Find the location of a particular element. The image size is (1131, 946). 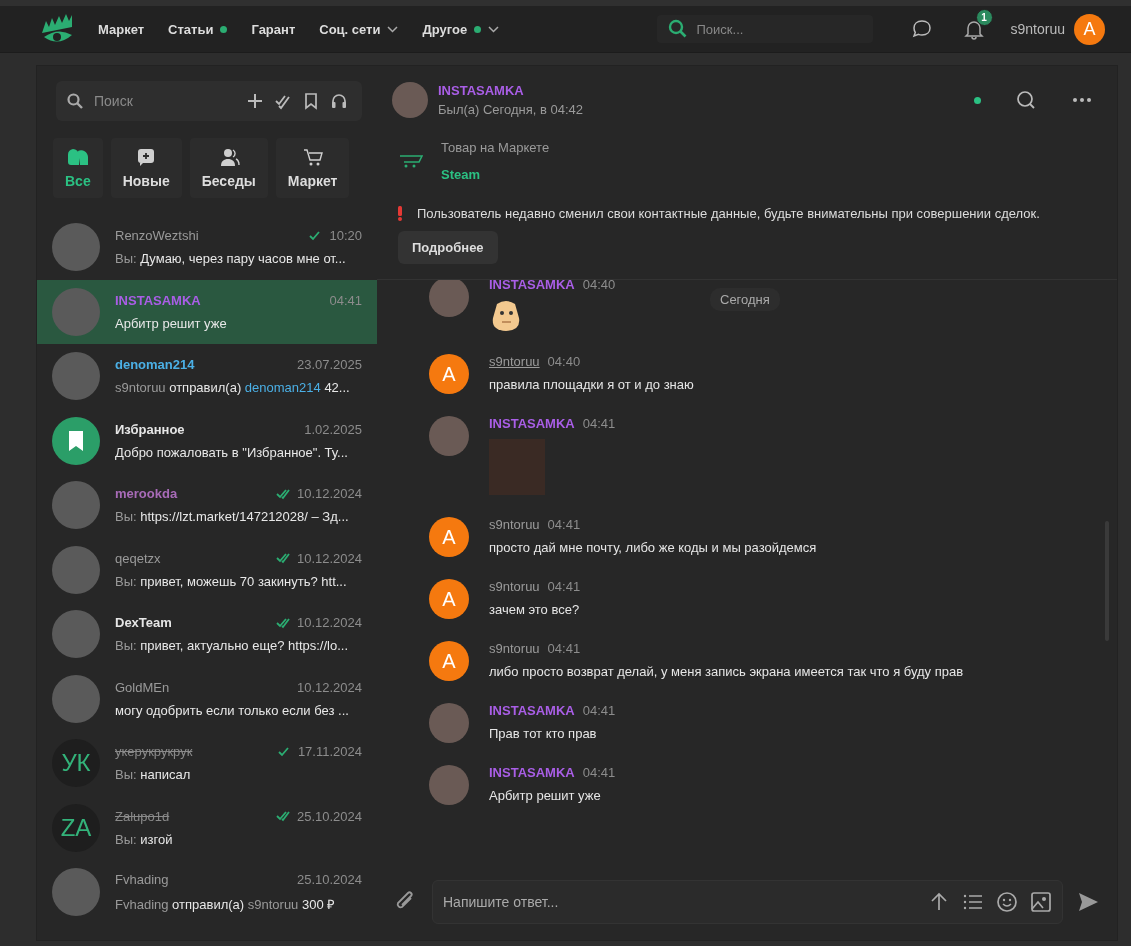

contact-name: Fvhading is located at coordinates (142, 879).